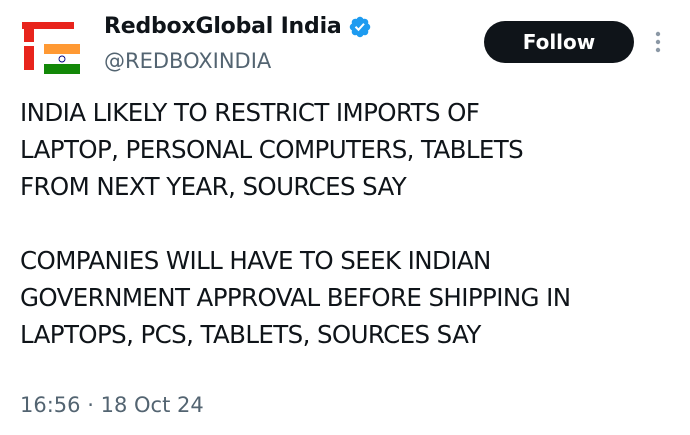 The height and width of the screenshot is (435, 690). I want to click on verified-badge-icon, so click(360, 27).